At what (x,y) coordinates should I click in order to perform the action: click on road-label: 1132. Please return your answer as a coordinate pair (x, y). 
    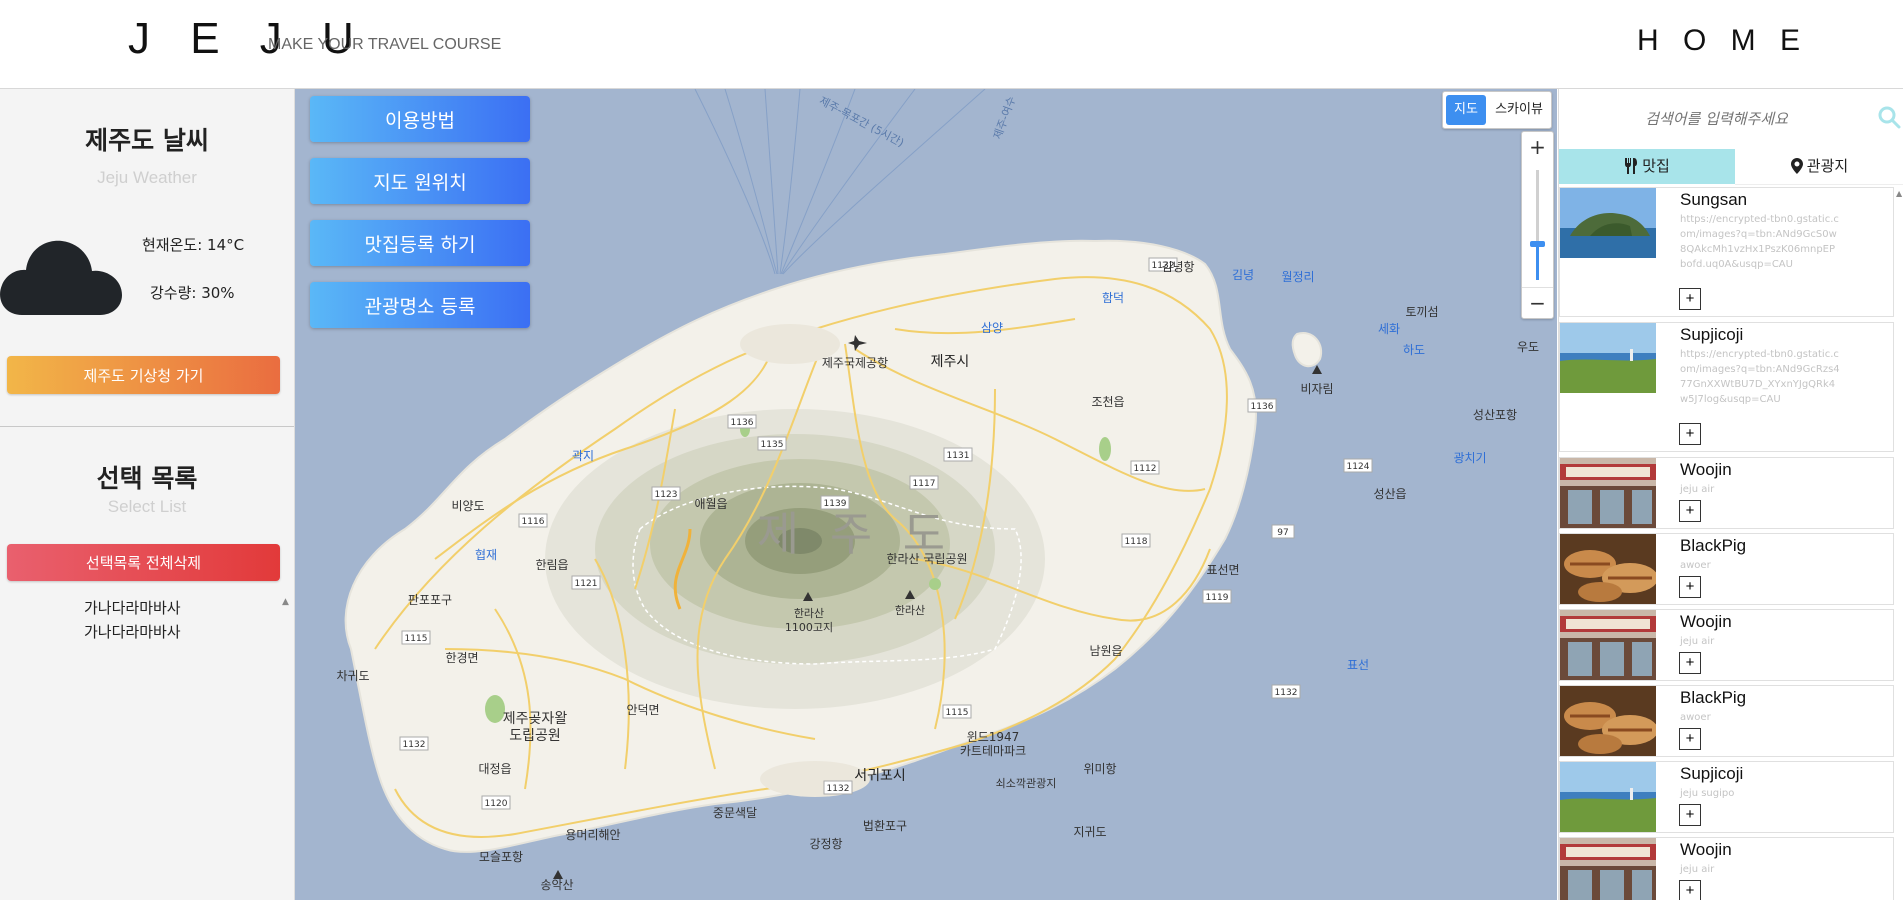
    Looking at the image, I should click on (1286, 693).